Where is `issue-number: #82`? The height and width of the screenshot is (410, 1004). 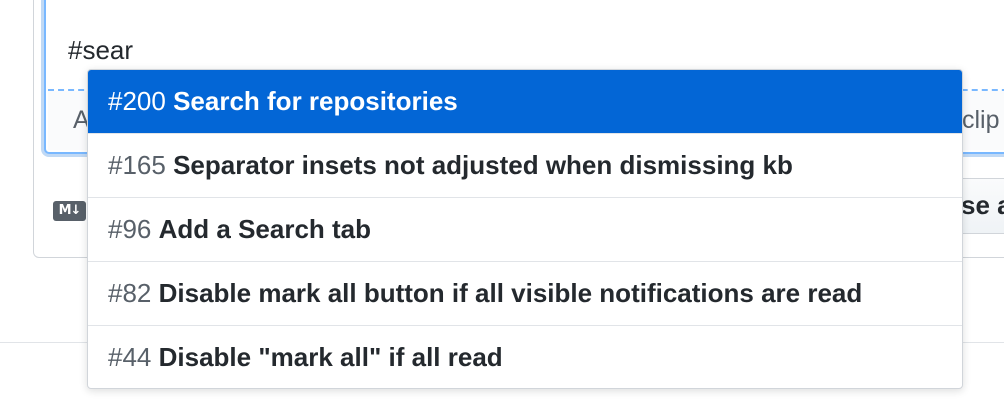 issue-number: #82 is located at coordinates (130, 293).